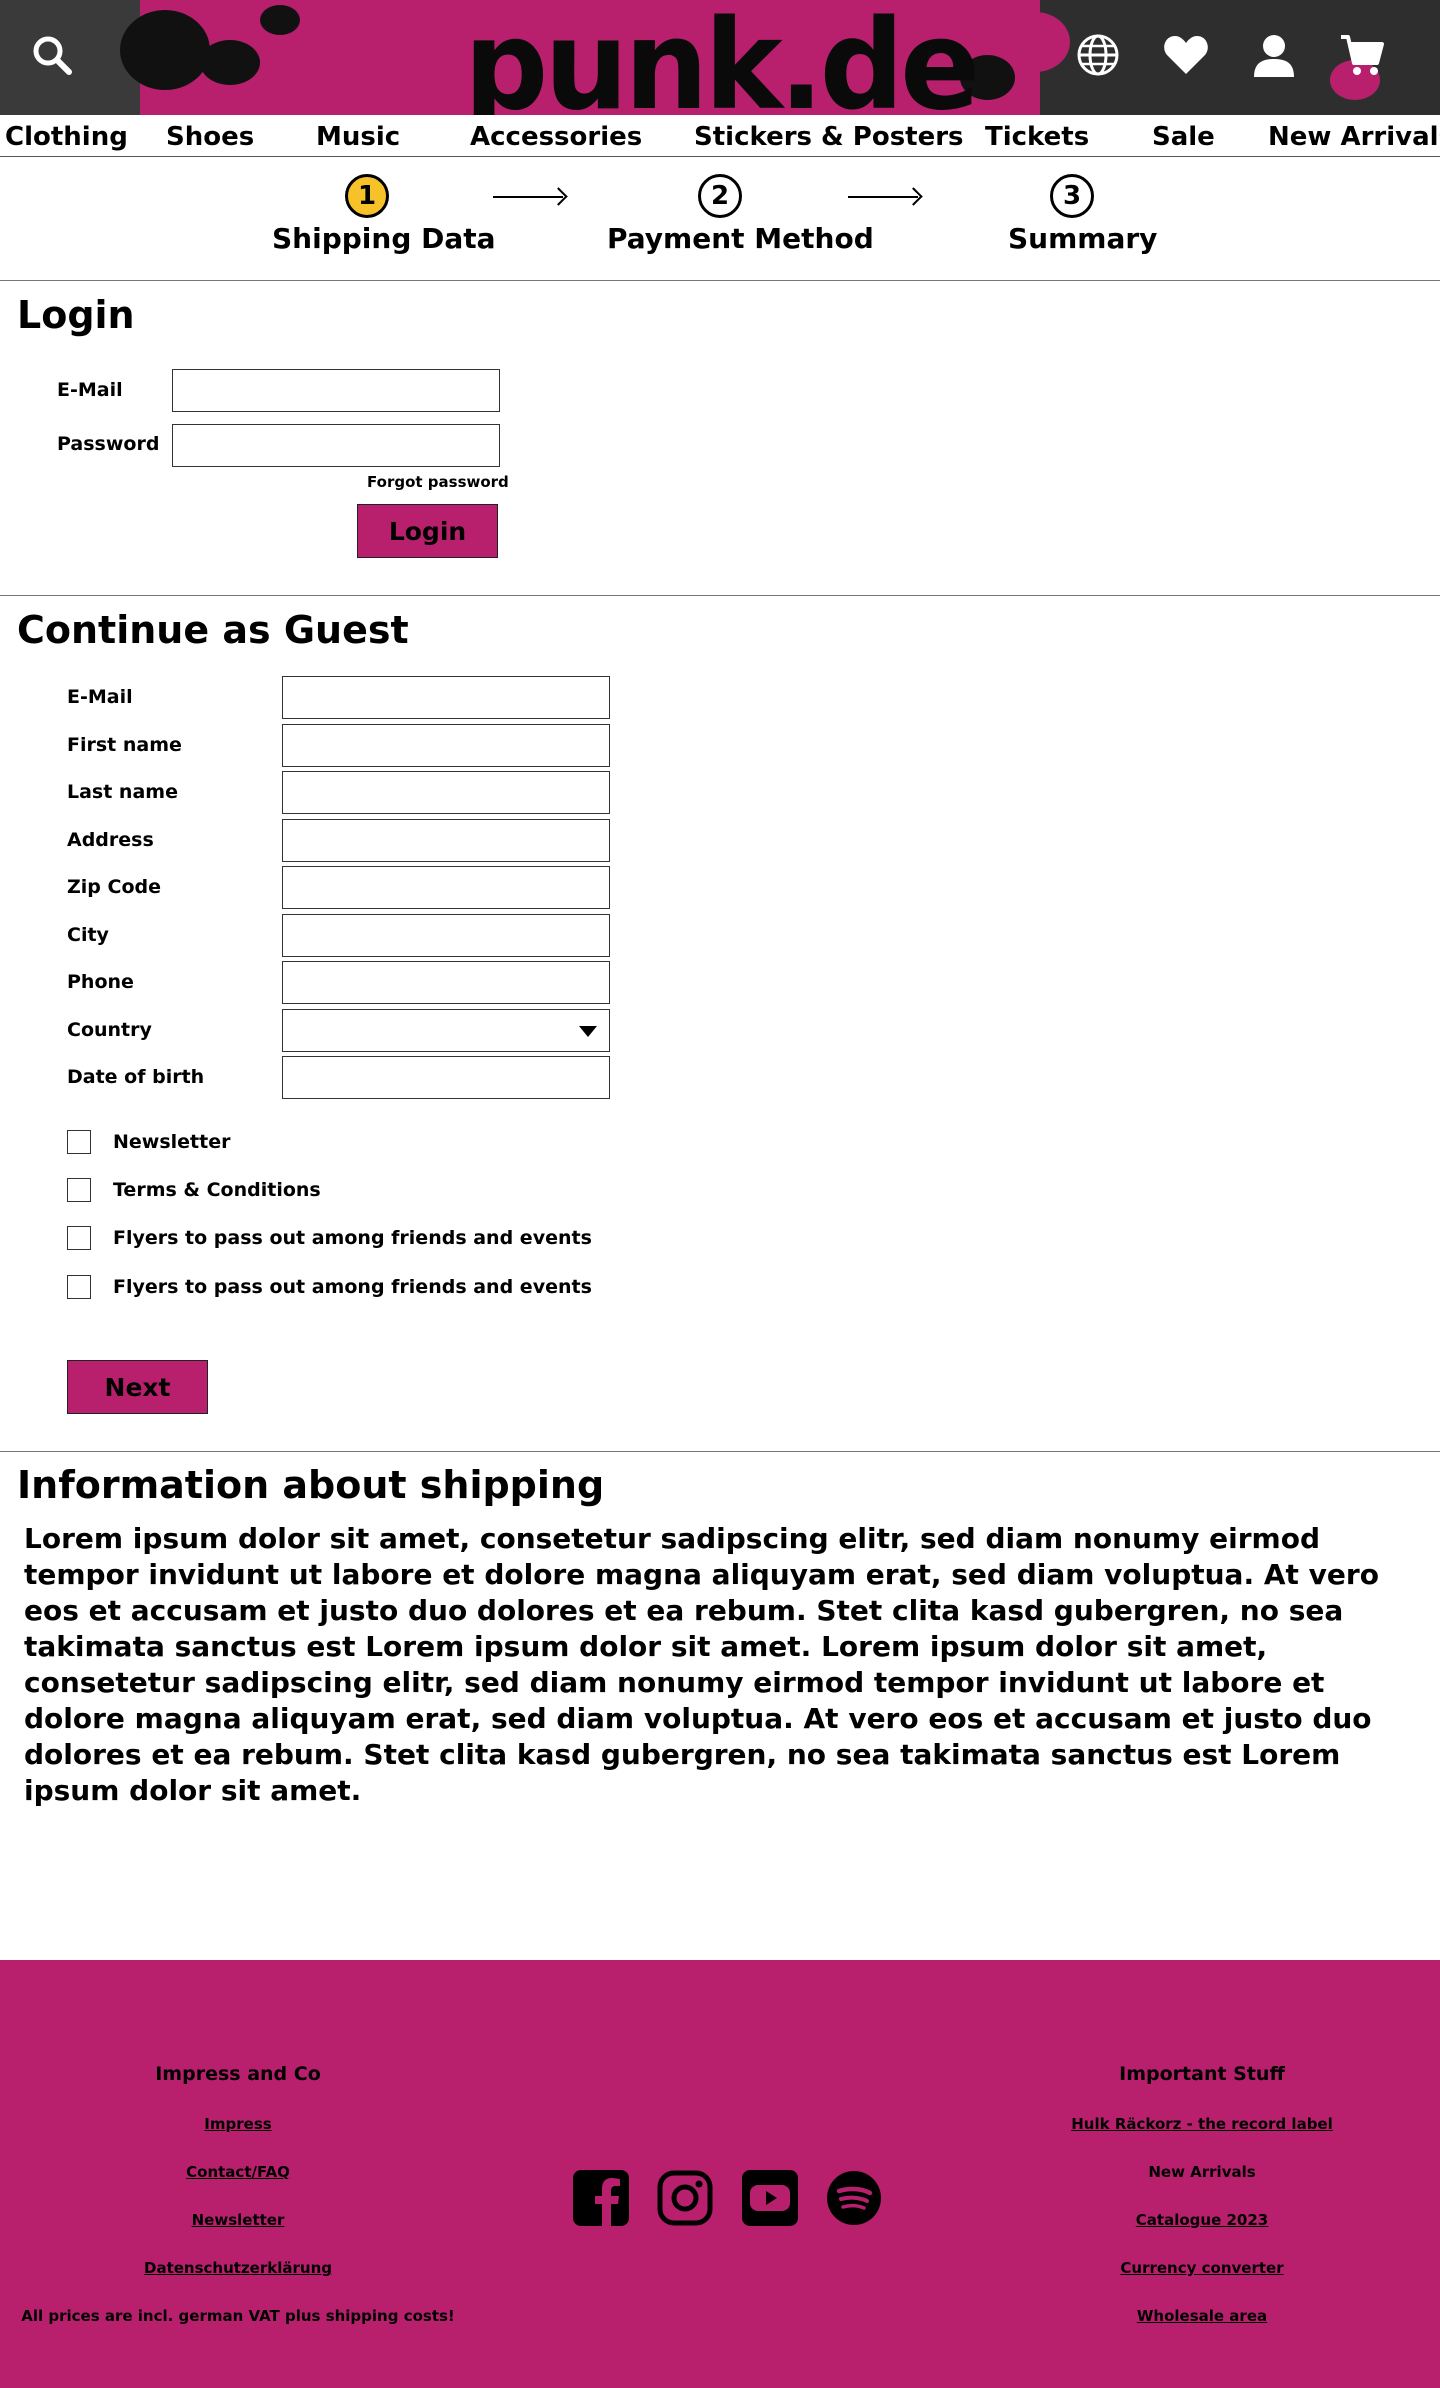 The width and height of the screenshot is (1440, 2388). What do you see at coordinates (384, 238) in the screenshot?
I see `step-1-label: Shipping Data` at bounding box center [384, 238].